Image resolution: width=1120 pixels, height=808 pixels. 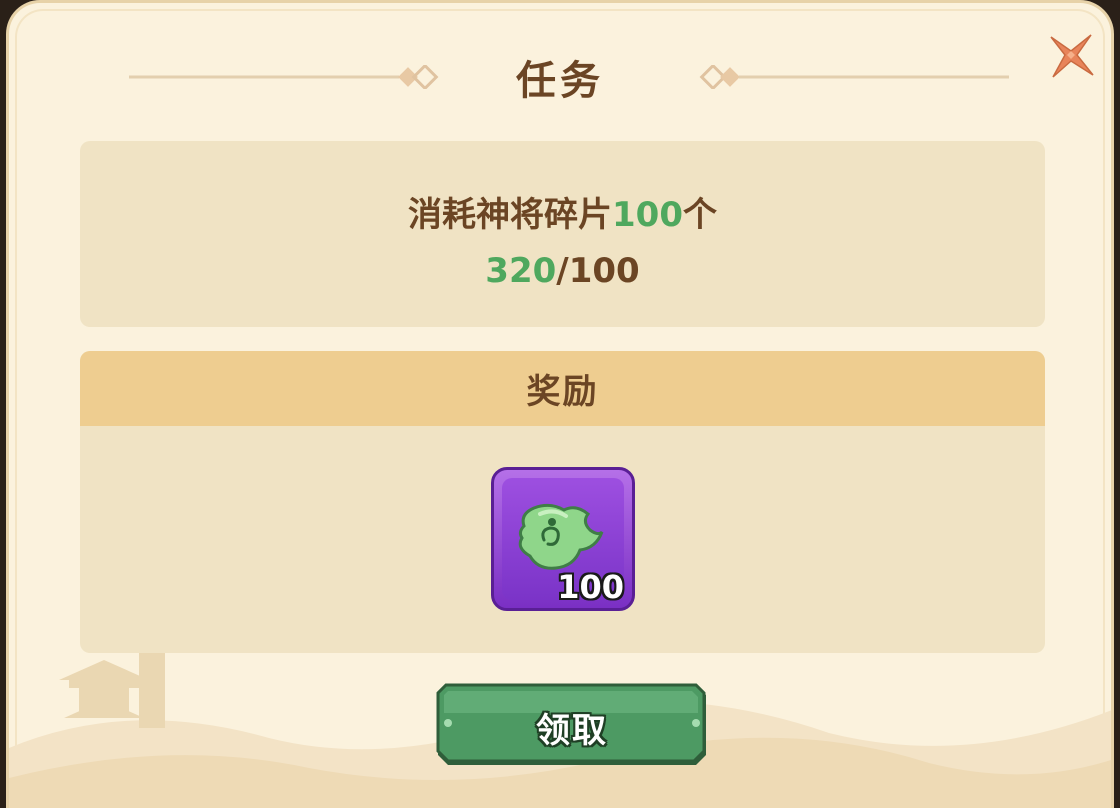 What do you see at coordinates (604, 271) in the screenshot?
I see `progress-target: 100` at bounding box center [604, 271].